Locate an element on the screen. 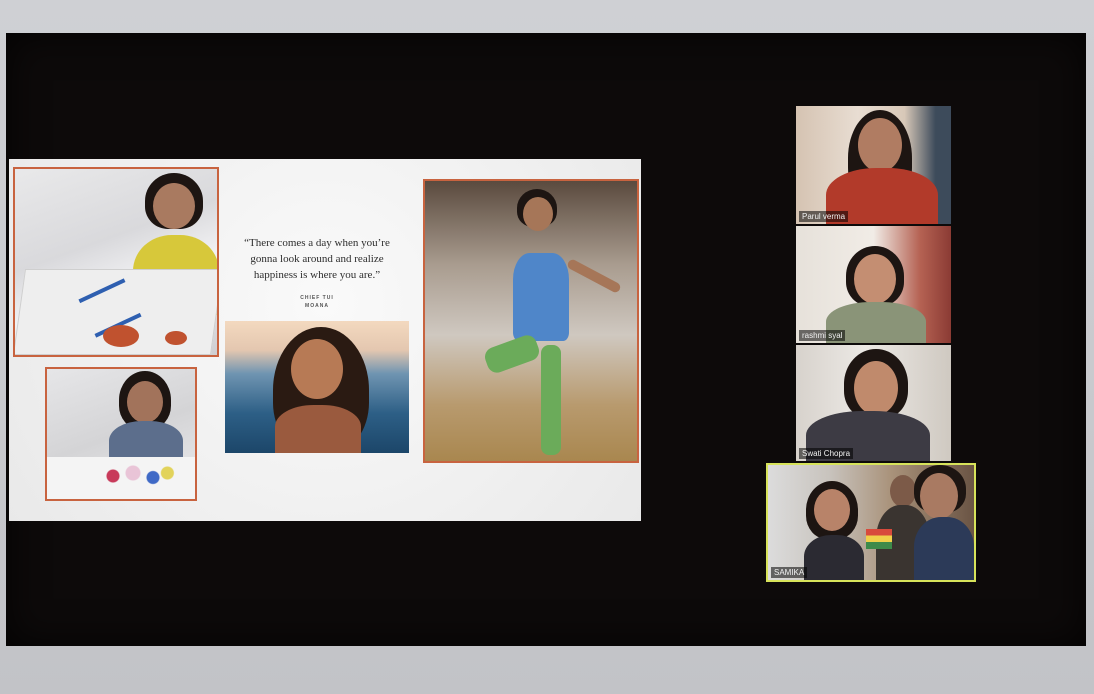 This screenshot has width=1094, height=694. photo-child-clay is located at coordinates (121, 434).